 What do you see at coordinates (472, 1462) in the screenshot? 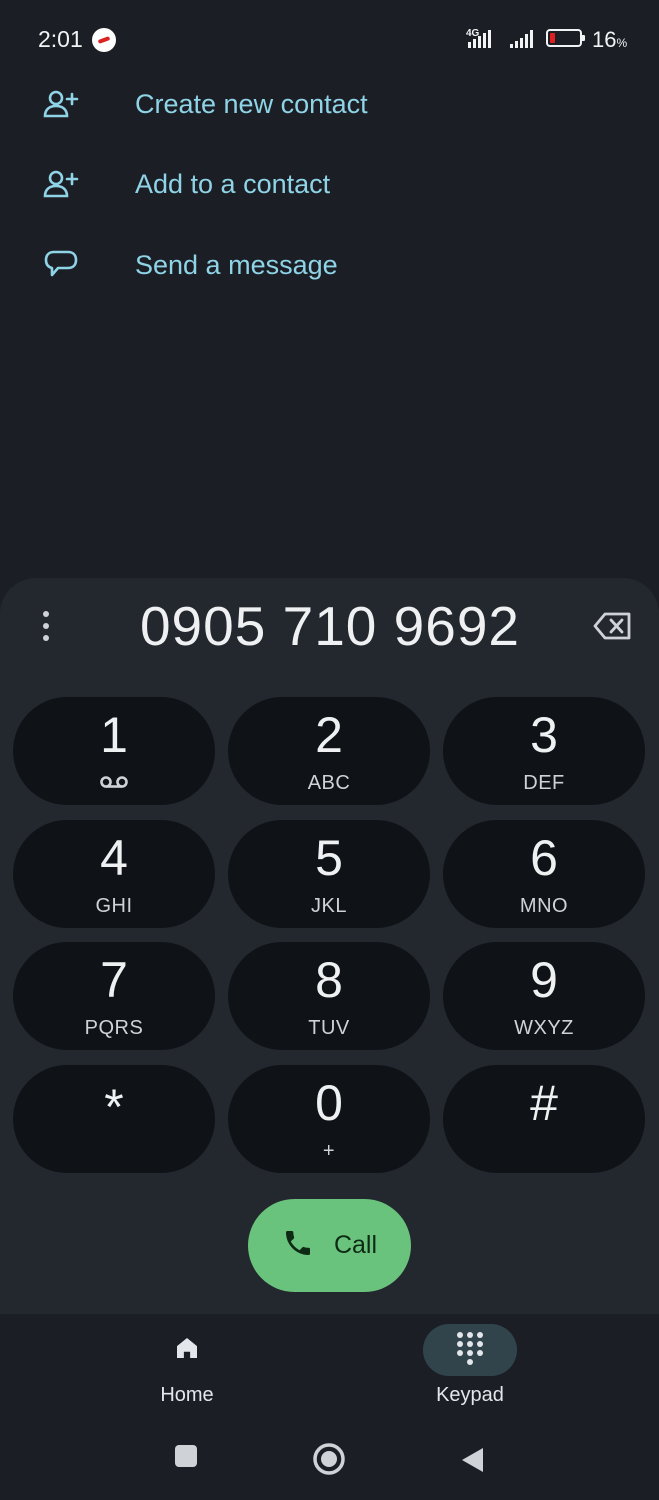
I see `back-icon` at bounding box center [472, 1462].